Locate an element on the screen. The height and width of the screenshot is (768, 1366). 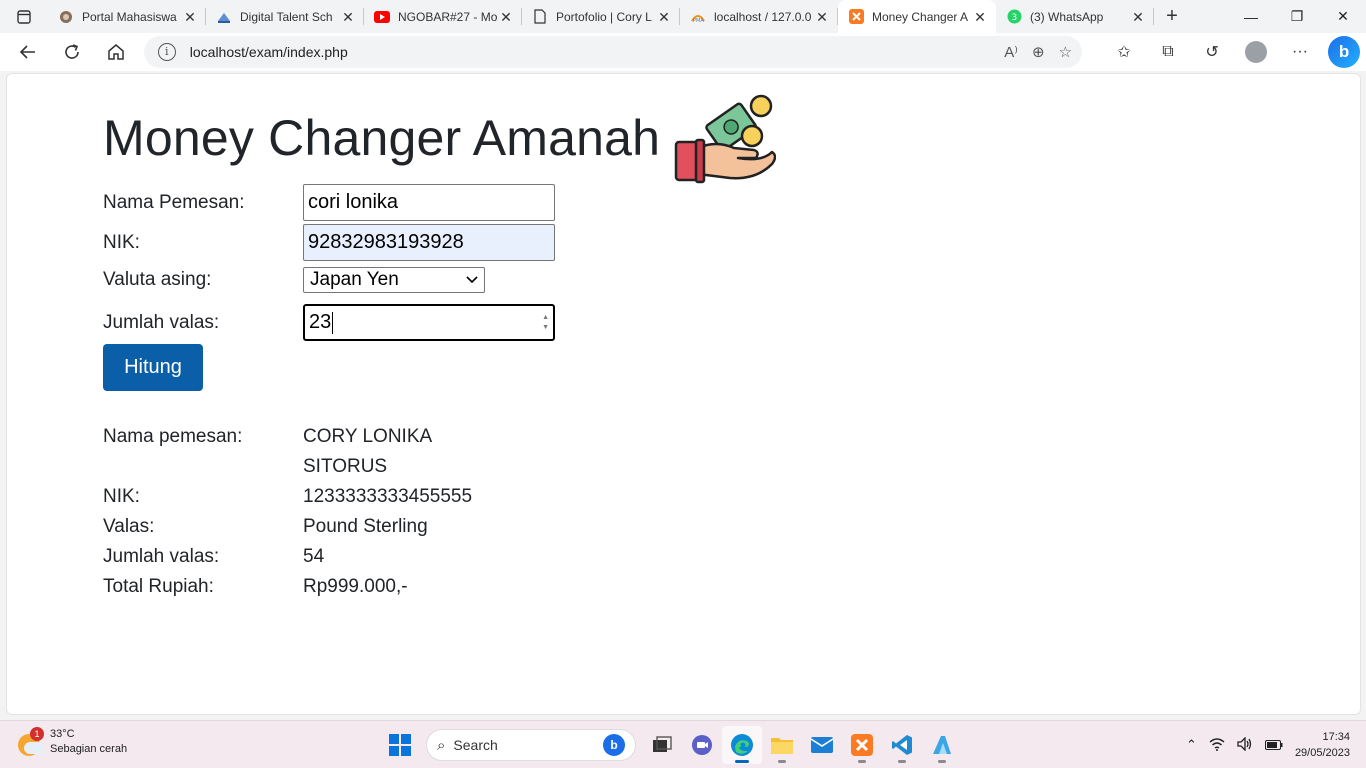
chat-icon is located at coordinates (702, 745).